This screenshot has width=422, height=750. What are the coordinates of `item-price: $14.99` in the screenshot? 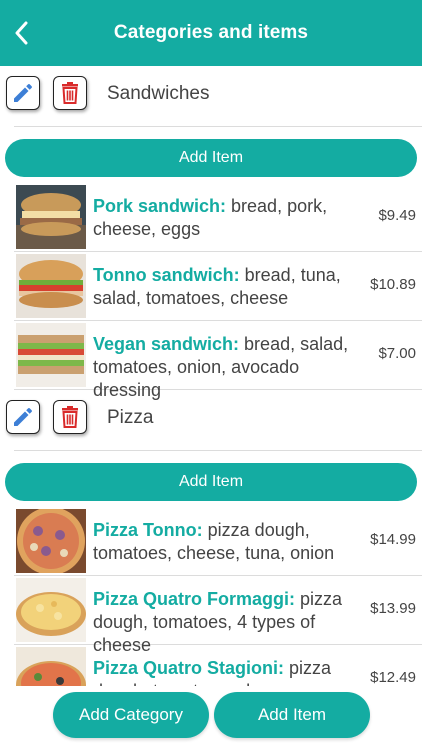 It's located at (393, 539).